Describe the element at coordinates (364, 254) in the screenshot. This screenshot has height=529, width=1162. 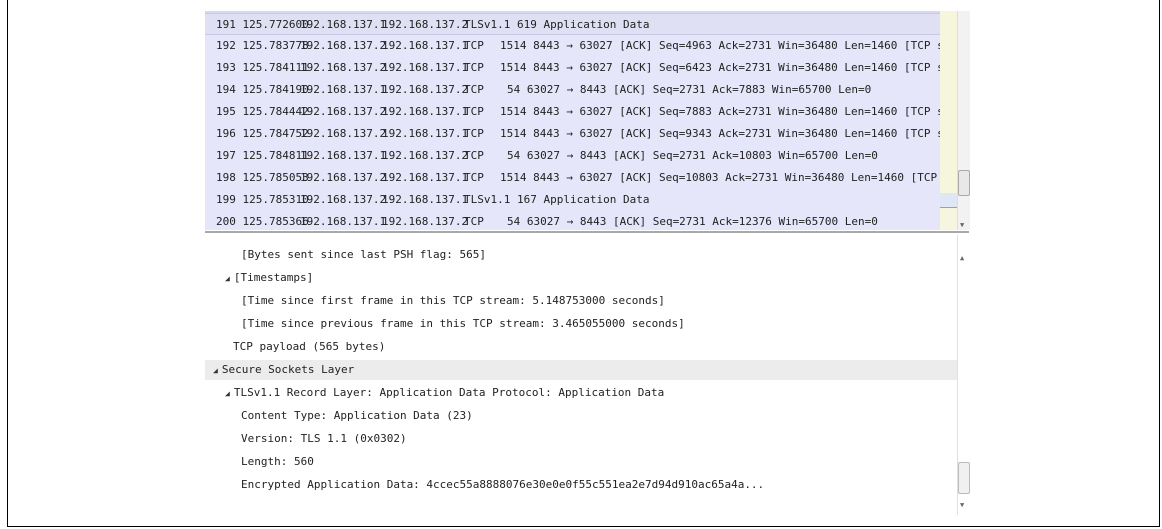
I see `detail-text: [Bytes sent since last PSH flag: 565]` at that location.